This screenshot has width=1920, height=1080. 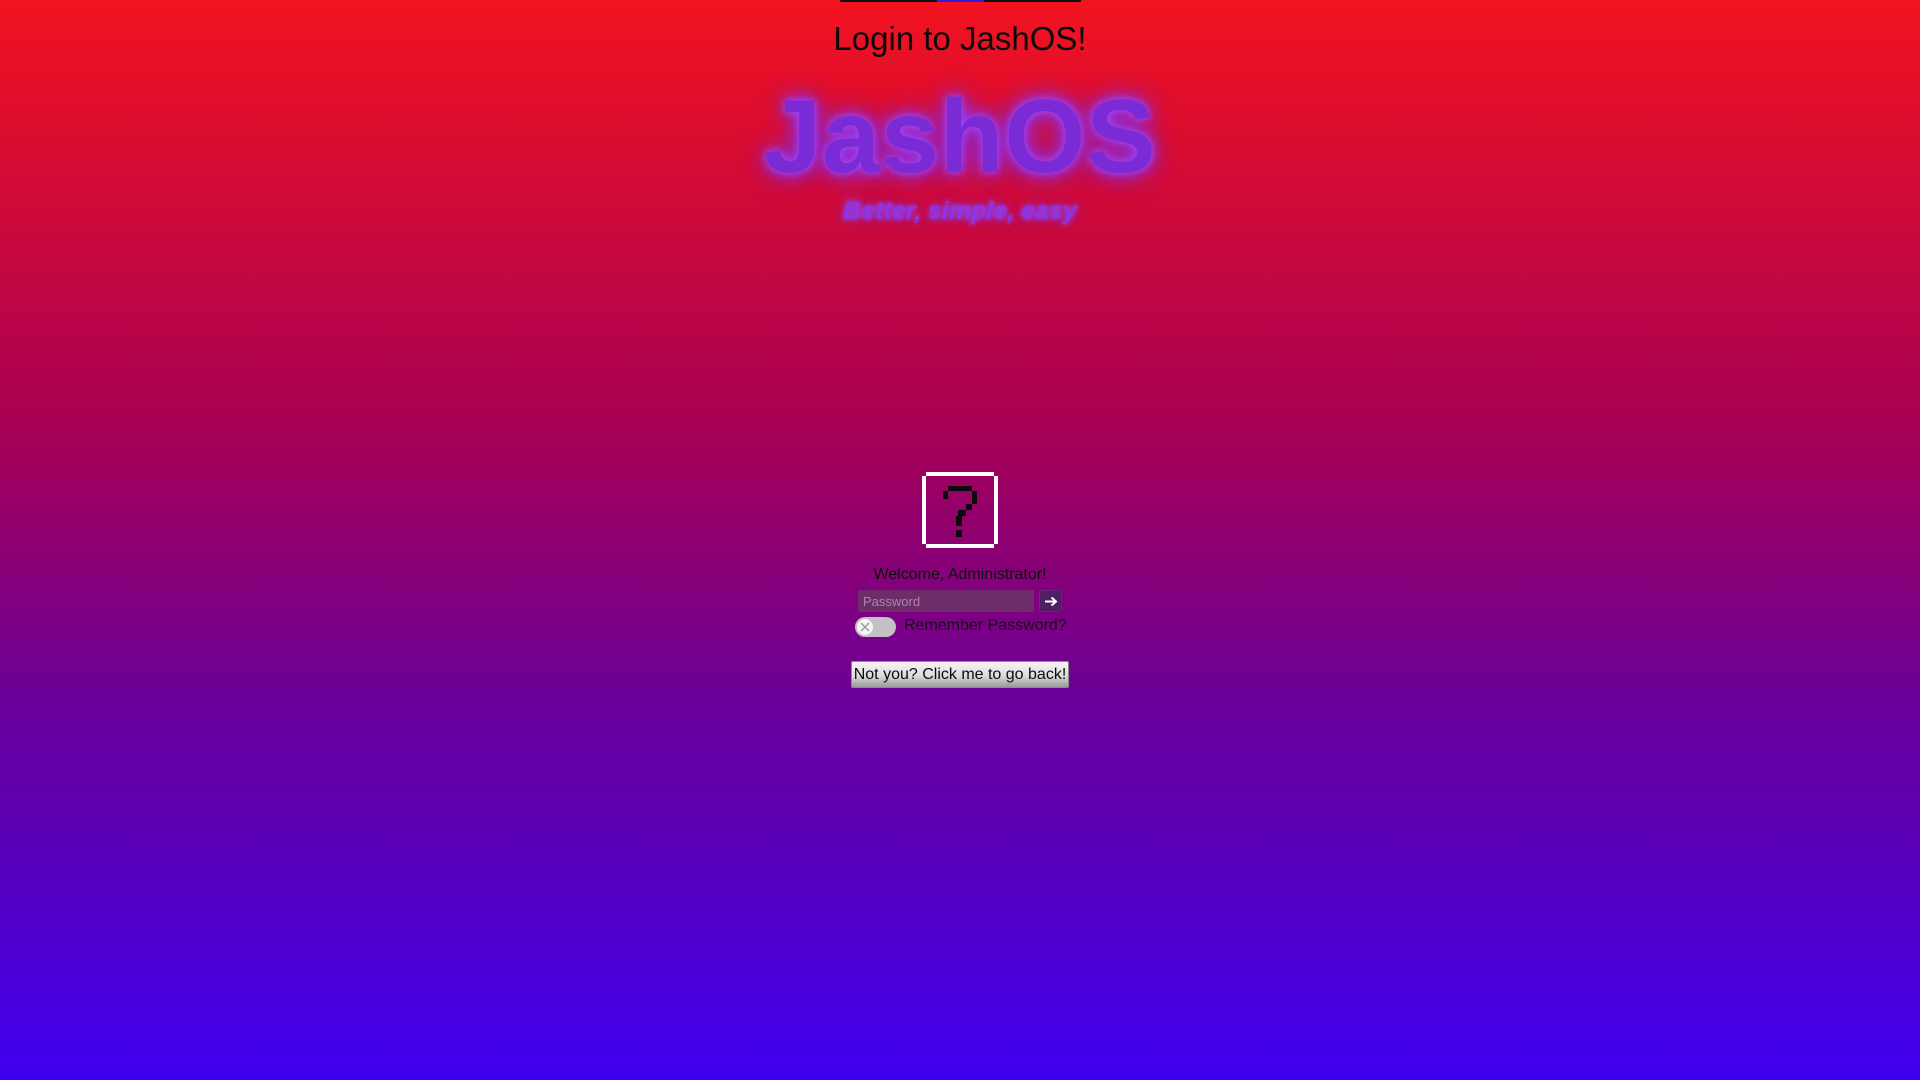 I want to click on remember-toggle, so click(x=875, y=627).